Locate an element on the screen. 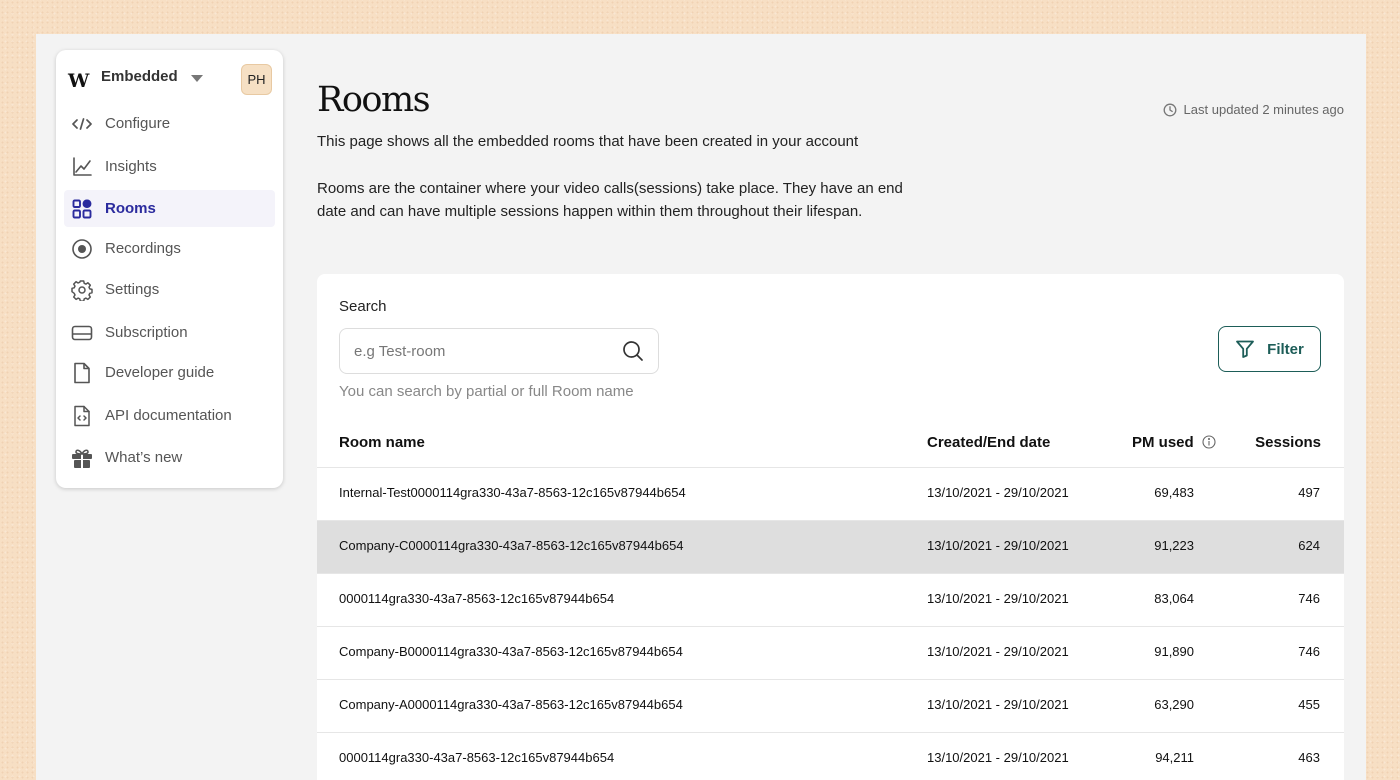 Image resolution: width=1400 pixels, height=780 pixels. pm-used-cell: 91,890 is located at coordinates (1174, 651).